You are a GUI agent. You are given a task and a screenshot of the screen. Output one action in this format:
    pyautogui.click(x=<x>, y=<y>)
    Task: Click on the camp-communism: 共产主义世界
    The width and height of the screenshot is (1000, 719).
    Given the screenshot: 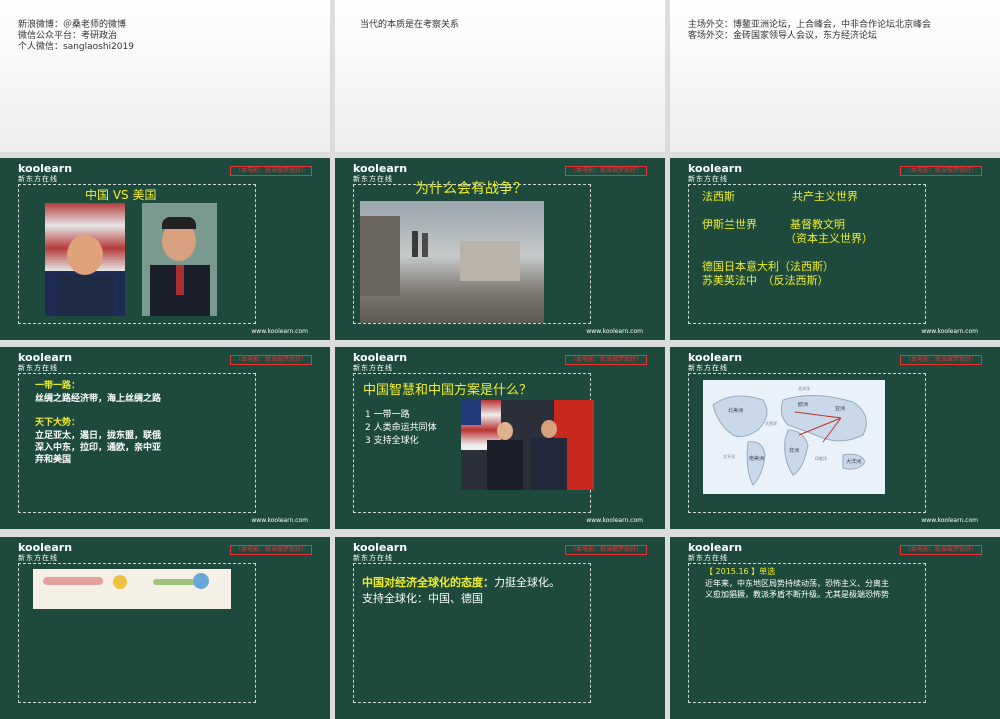 What is the action you would take?
    pyautogui.click(x=825, y=196)
    